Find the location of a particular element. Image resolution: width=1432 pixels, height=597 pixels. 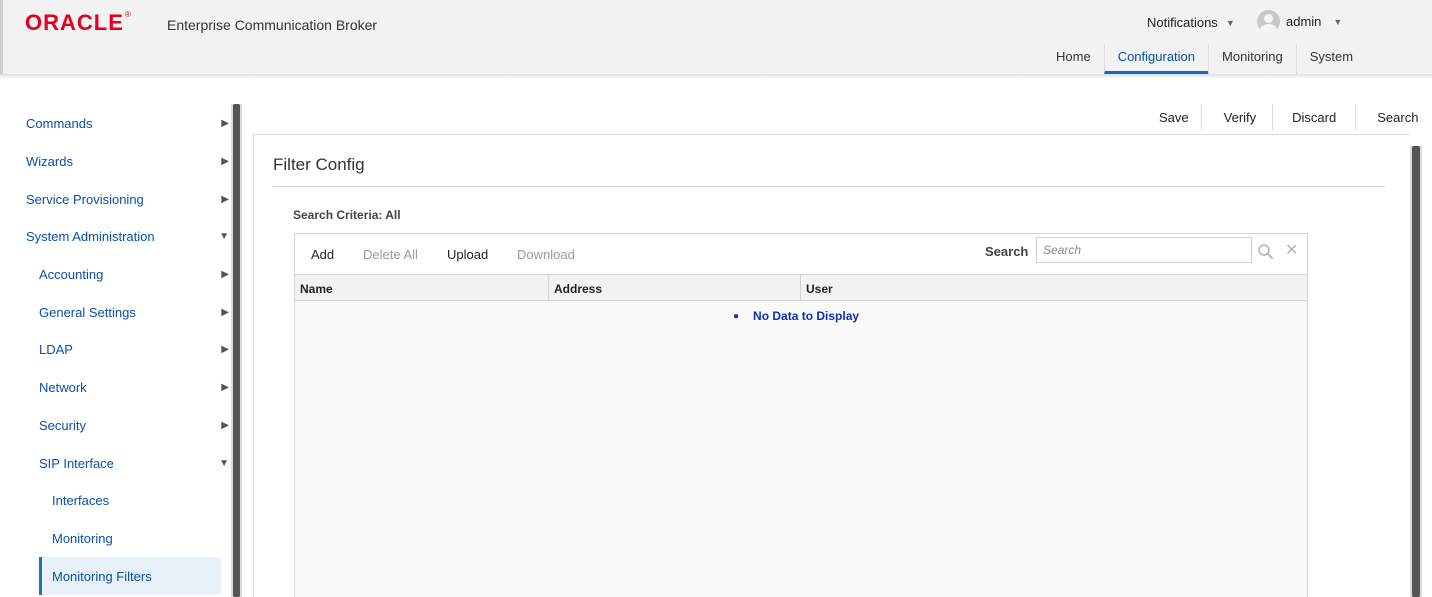

search-button: Search is located at coordinates (1393, 117).